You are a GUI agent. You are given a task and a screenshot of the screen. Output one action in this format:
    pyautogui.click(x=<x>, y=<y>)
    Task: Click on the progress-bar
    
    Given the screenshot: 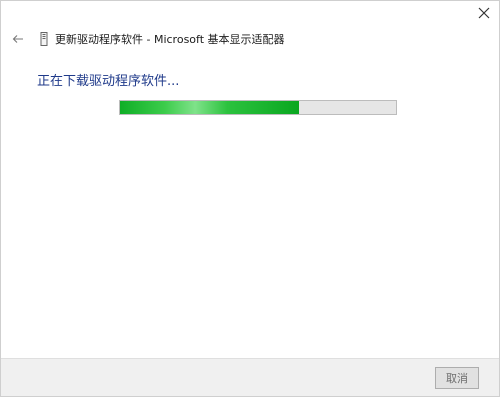 What is the action you would take?
    pyautogui.click(x=258, y=107)
    